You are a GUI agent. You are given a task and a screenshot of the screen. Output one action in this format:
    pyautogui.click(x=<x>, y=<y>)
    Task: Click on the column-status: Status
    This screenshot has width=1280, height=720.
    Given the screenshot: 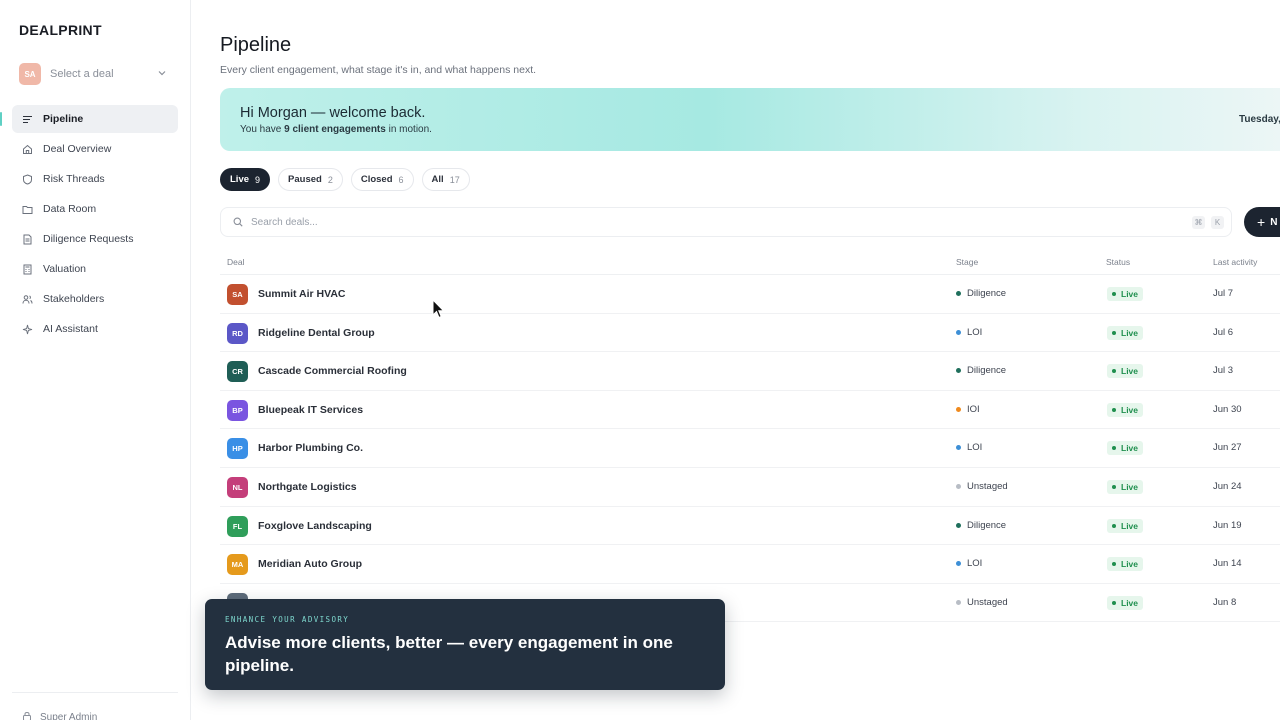 What is the action you would take?
    pyautogui.click(x=1118, y=262)
    